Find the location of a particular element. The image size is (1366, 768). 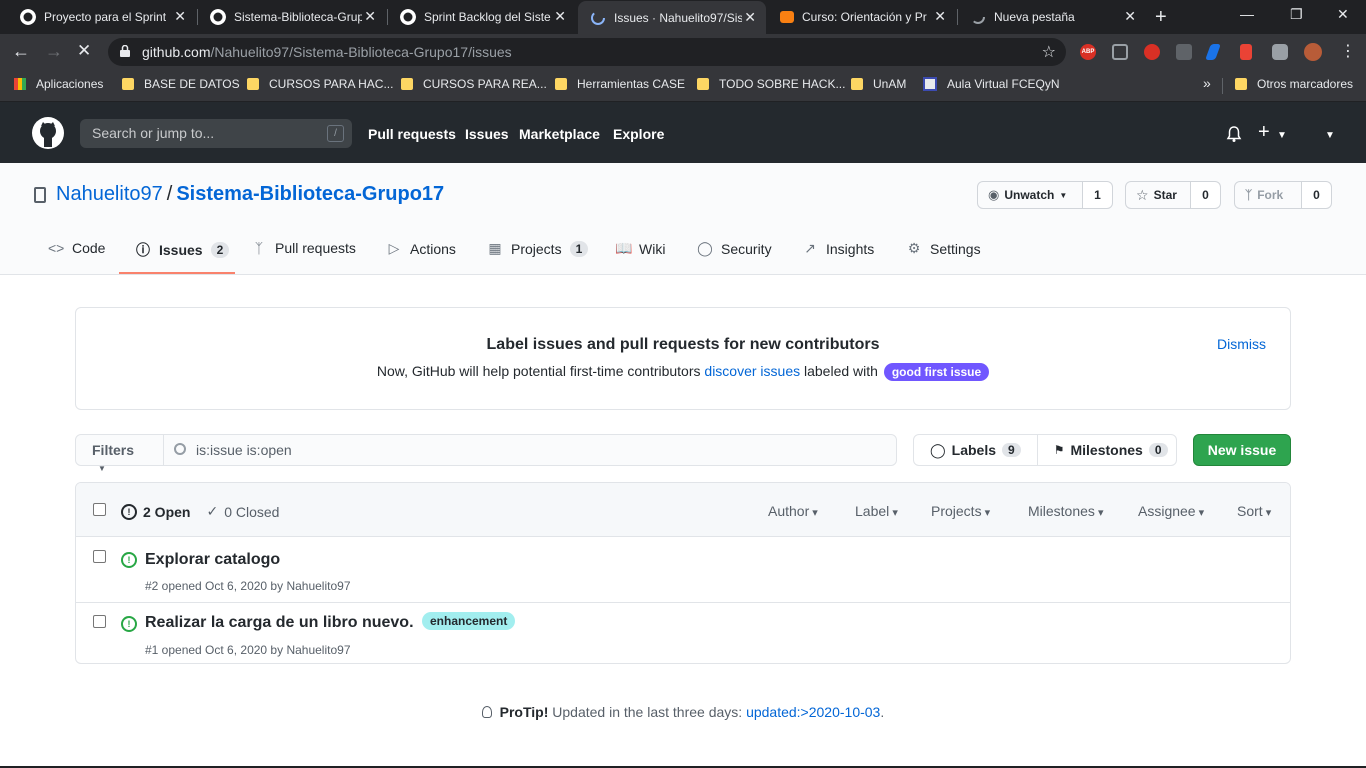

menu-dots-icon: ⋮ is located at coordinates (1348, 51).